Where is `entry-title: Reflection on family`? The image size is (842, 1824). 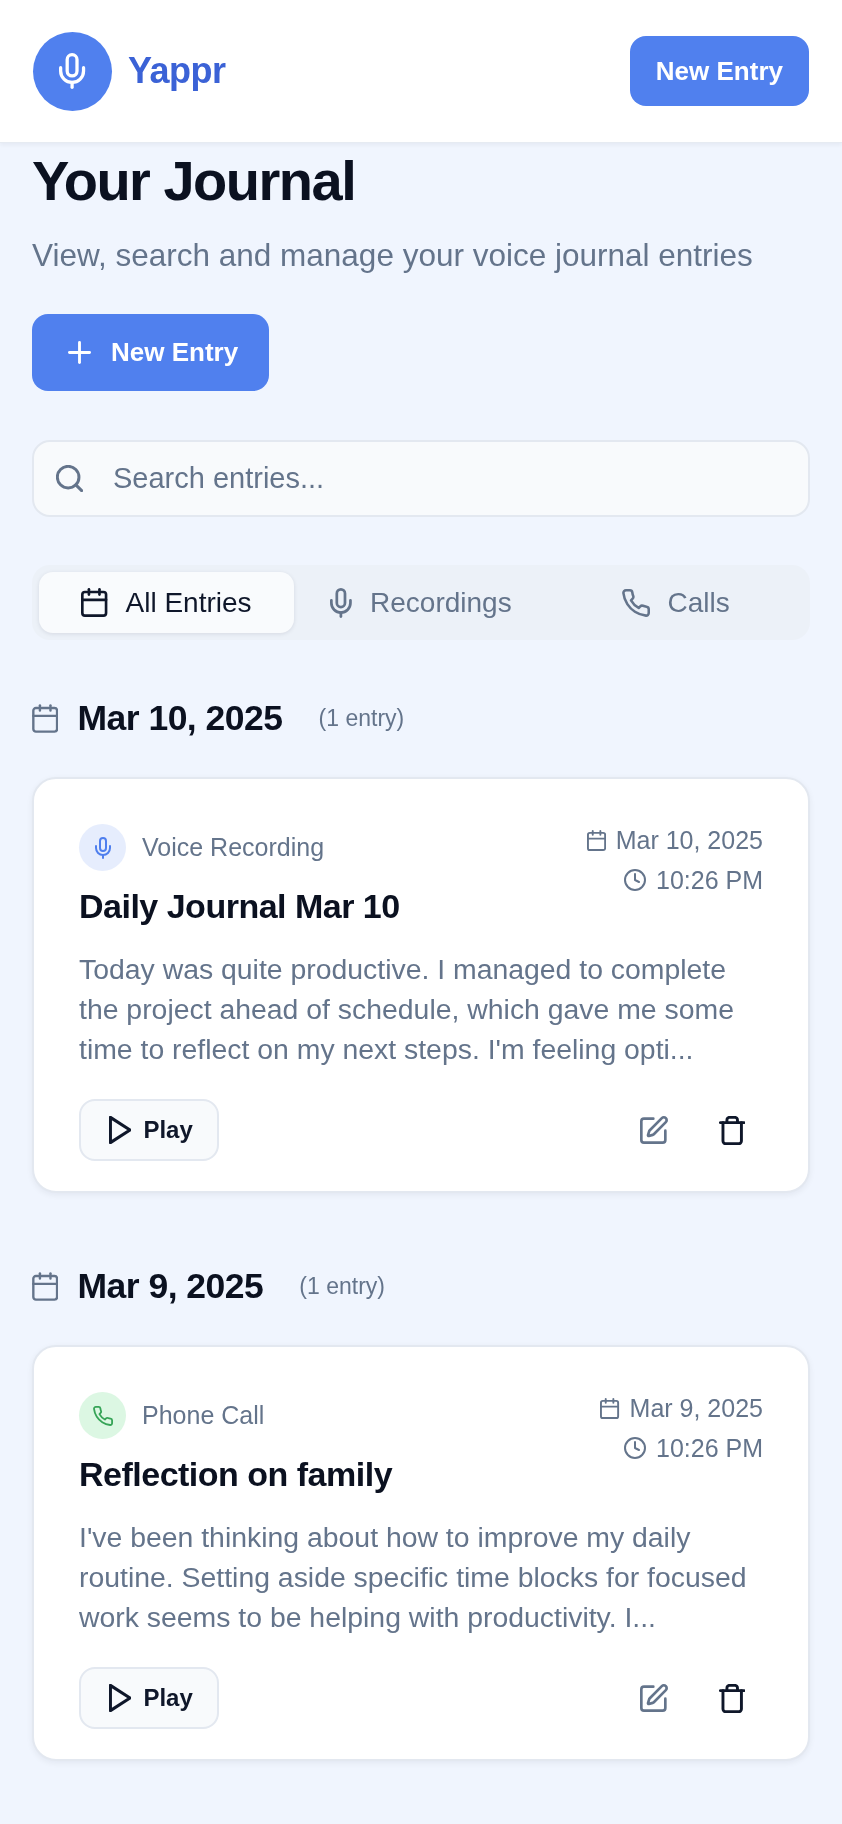 entry-title: Reflection on family is located at coordinates (236, 1474).